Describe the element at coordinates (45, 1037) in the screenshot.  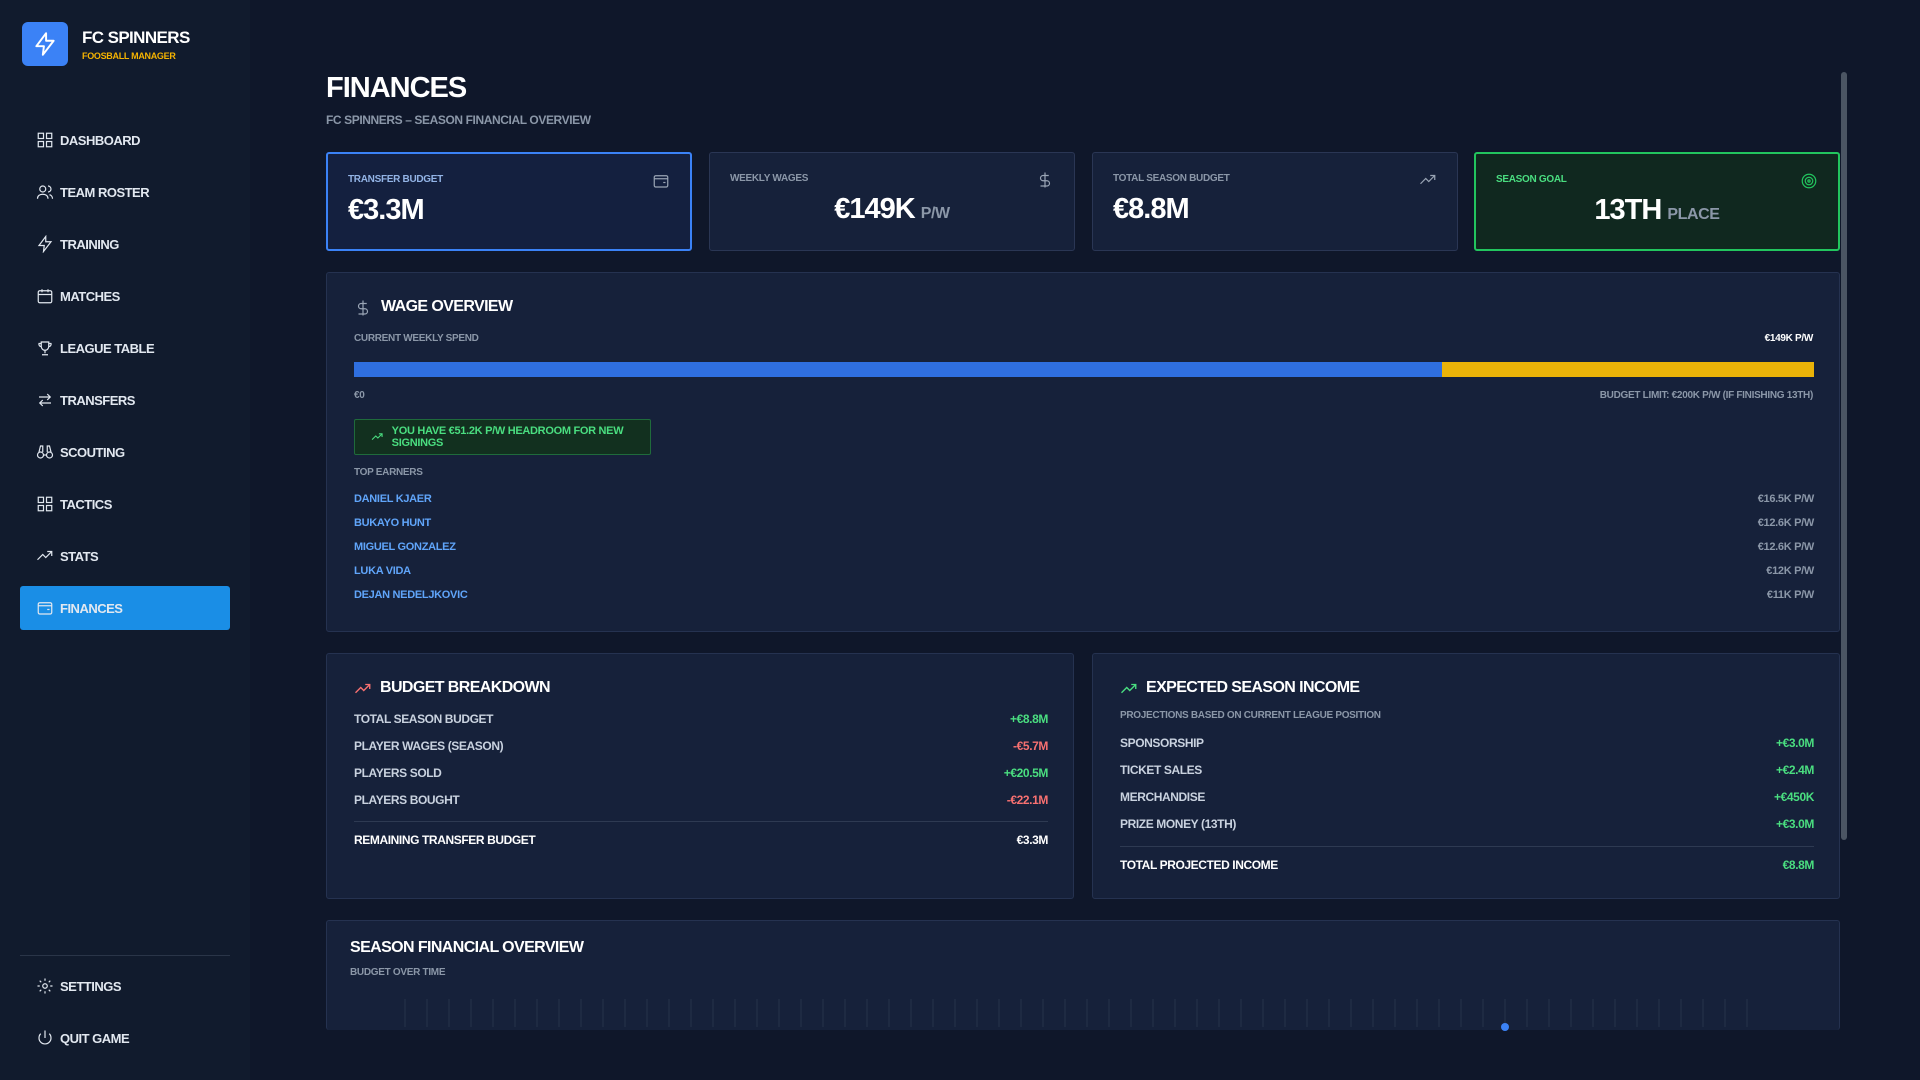
I see `power-icon` at that location.